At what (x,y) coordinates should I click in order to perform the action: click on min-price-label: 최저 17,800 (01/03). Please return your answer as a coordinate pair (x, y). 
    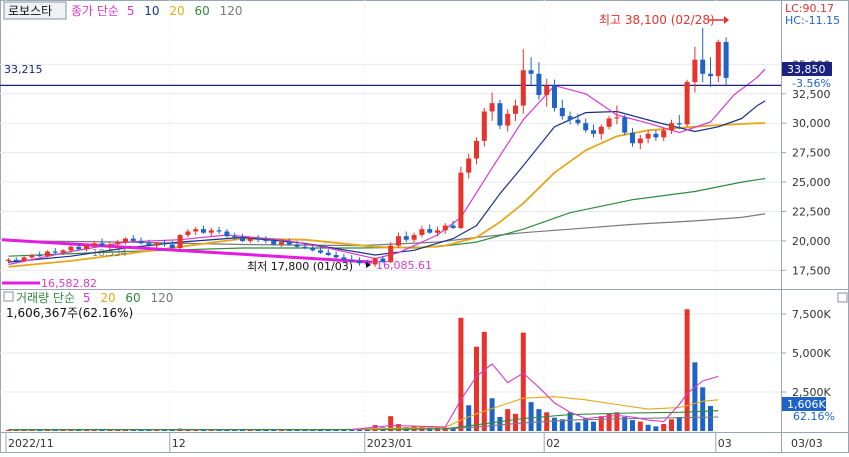
    Looking at the image, I should click on (300, 266).